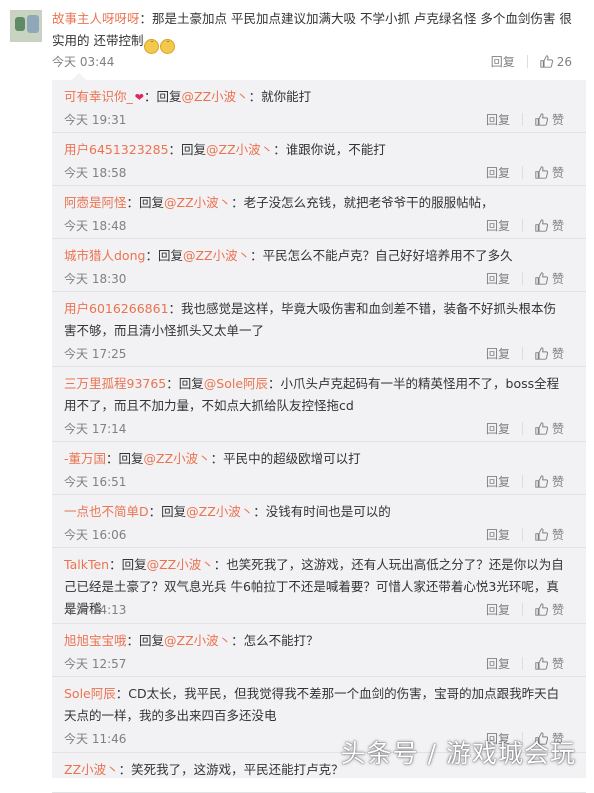 The height and width of the screenshot is (793, 594). What do you see at coordinates (95, 354) in the screenshot?
I see `reply-time: 今天 17:25` at bounding box center [95, 354].